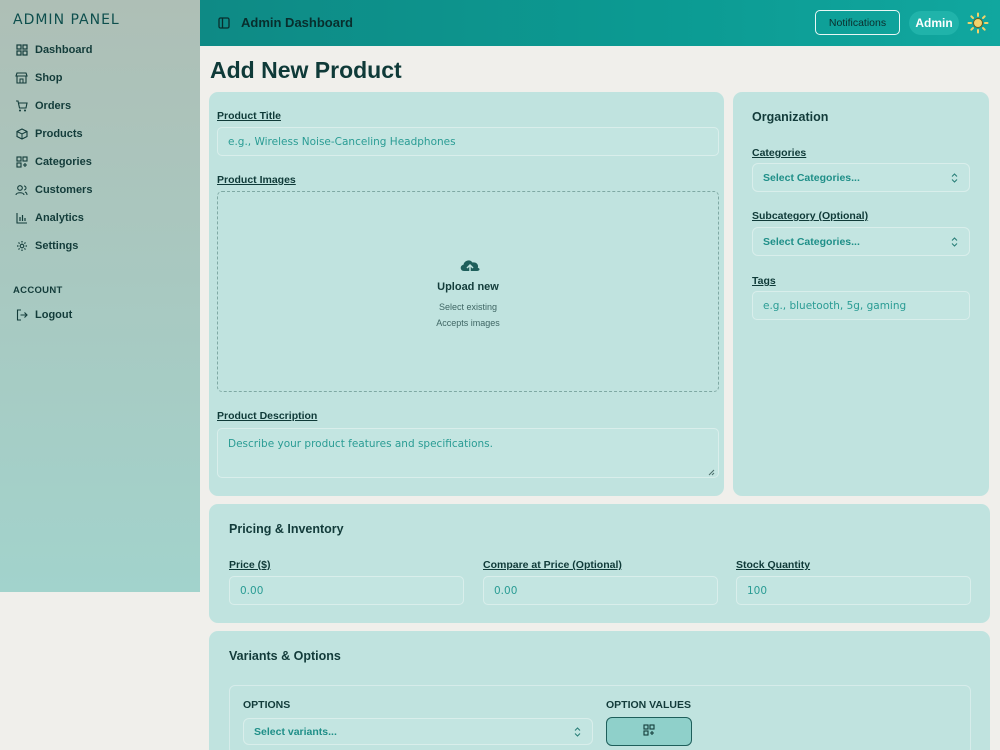 This screenshot has width=1000, height=750. I want to click on categories-label: Categories, so click(779, 153).